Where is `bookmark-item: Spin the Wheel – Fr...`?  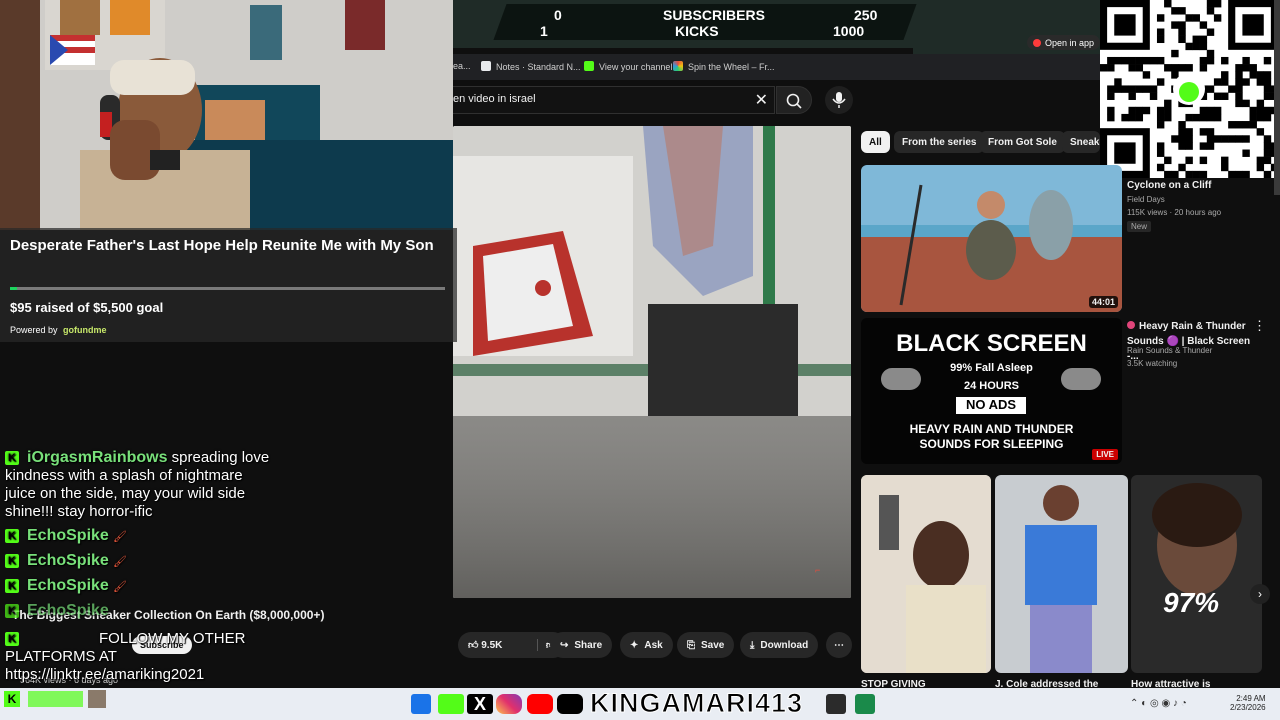
bookmark-item: Spin the Wheel – Fr... is located at coordinates (724, 66).